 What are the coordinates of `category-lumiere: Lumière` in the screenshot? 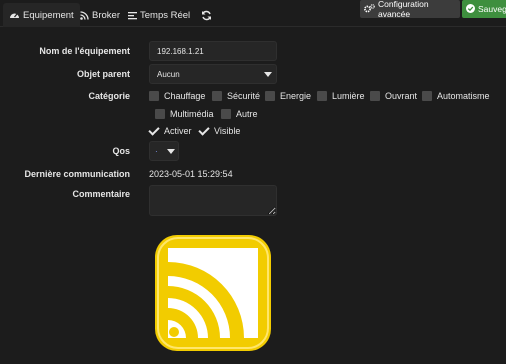 It's located at (341, 96).